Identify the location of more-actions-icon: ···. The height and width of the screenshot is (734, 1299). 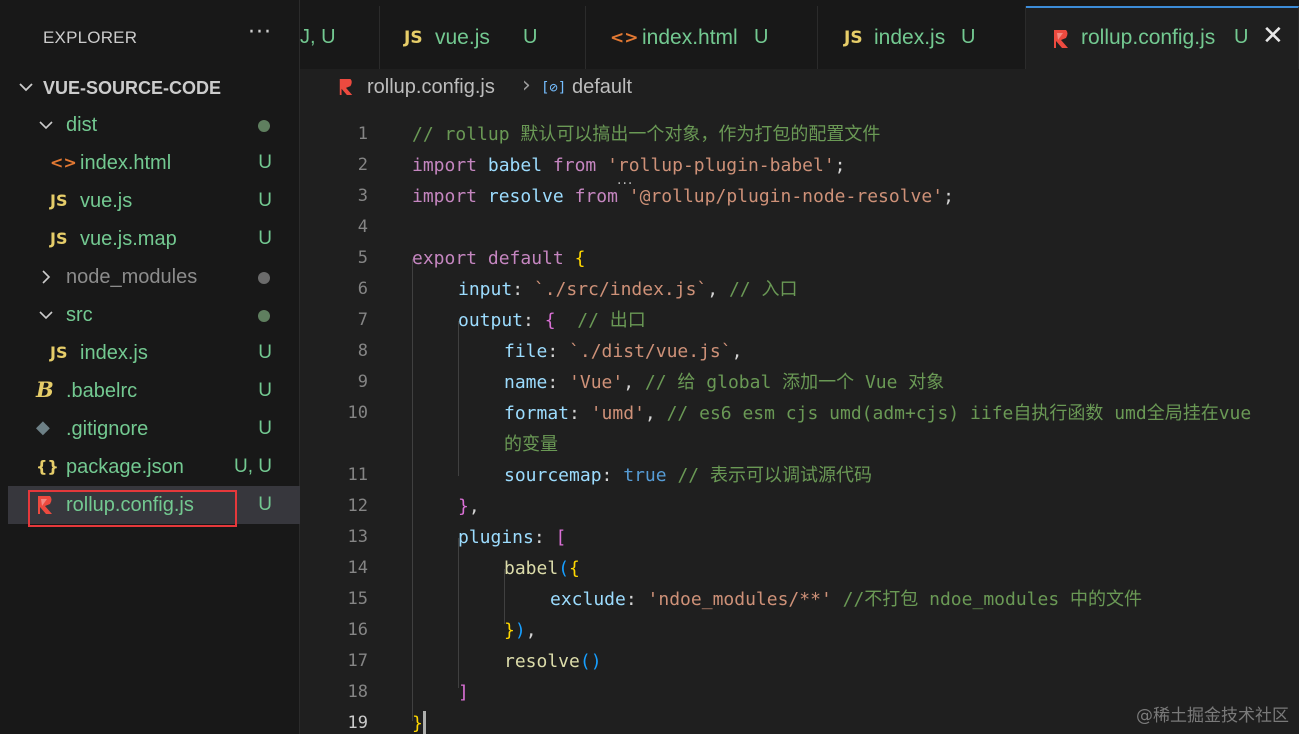
(260, 32).